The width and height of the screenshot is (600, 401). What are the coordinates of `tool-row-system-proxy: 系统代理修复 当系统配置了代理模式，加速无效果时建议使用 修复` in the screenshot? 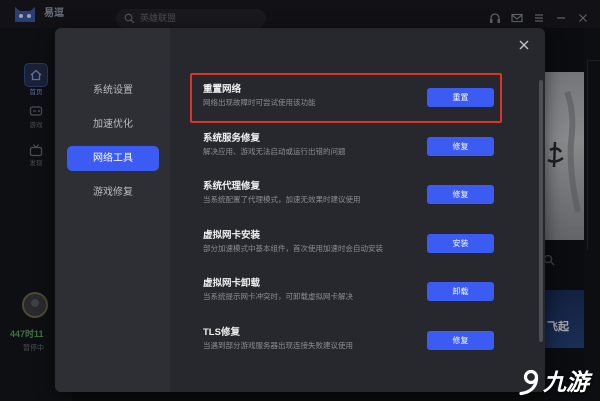 It's located at (346, 194).